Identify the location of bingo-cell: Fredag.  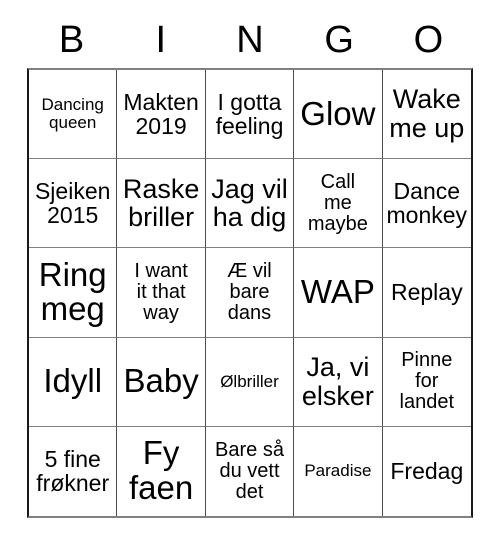
(427, 471).